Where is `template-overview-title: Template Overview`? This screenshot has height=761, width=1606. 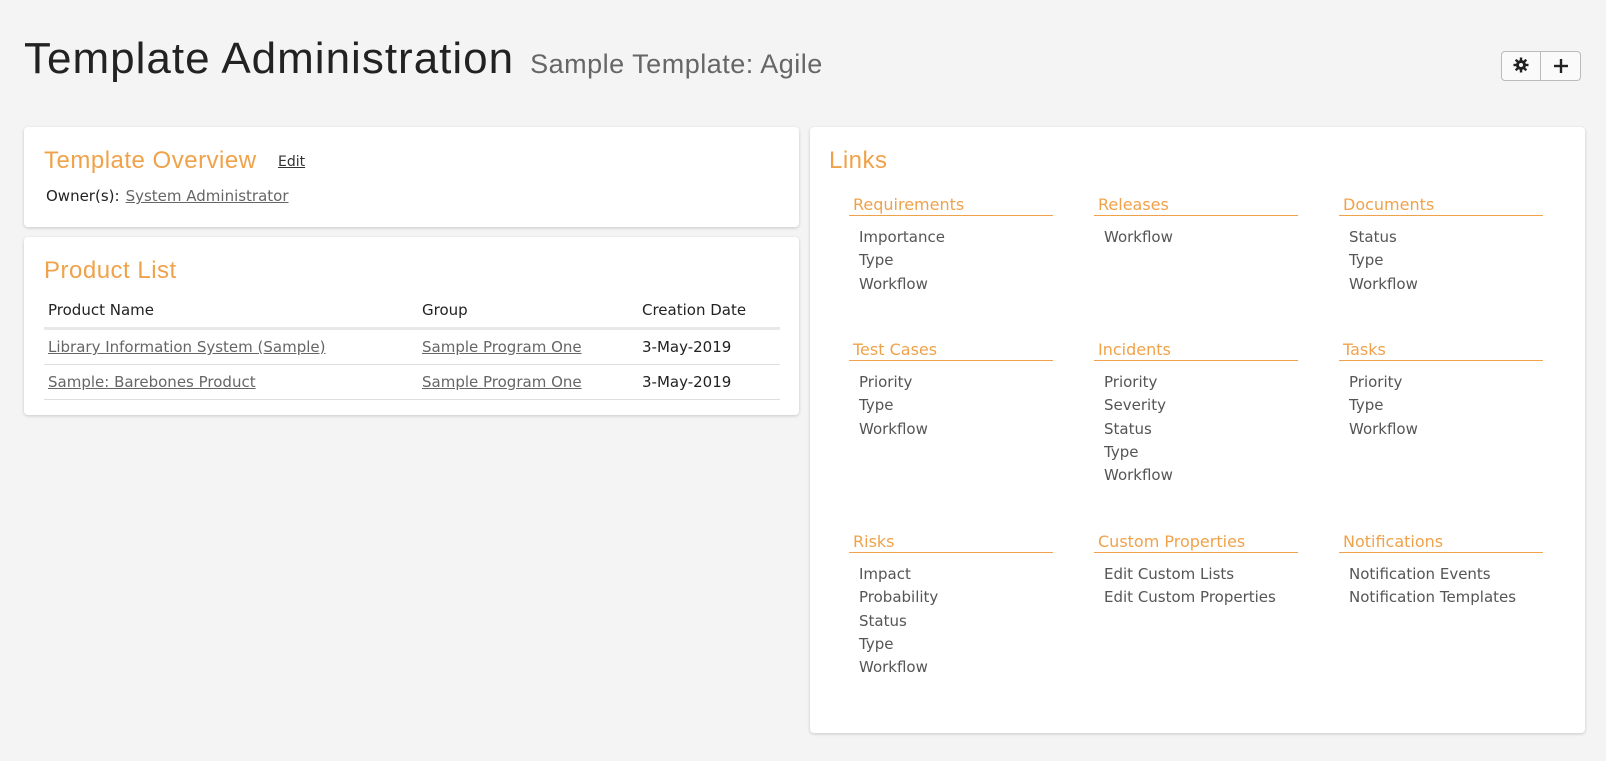
template-overview-title: Template Overview is located at coordinates (150, 160).